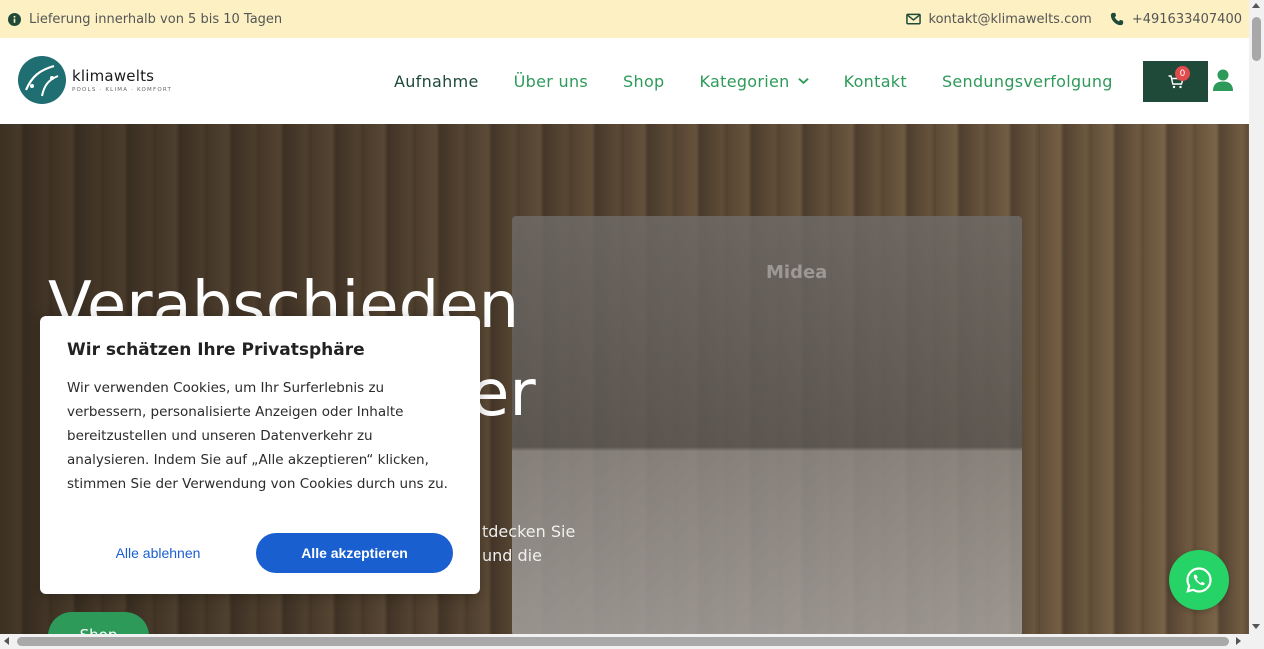  What do you see at coordinates (216, 350) in the screenshot?
I see `cookie-title: Wir schätzen Ihre Privatsphäre` at bounding box center [216, 350].